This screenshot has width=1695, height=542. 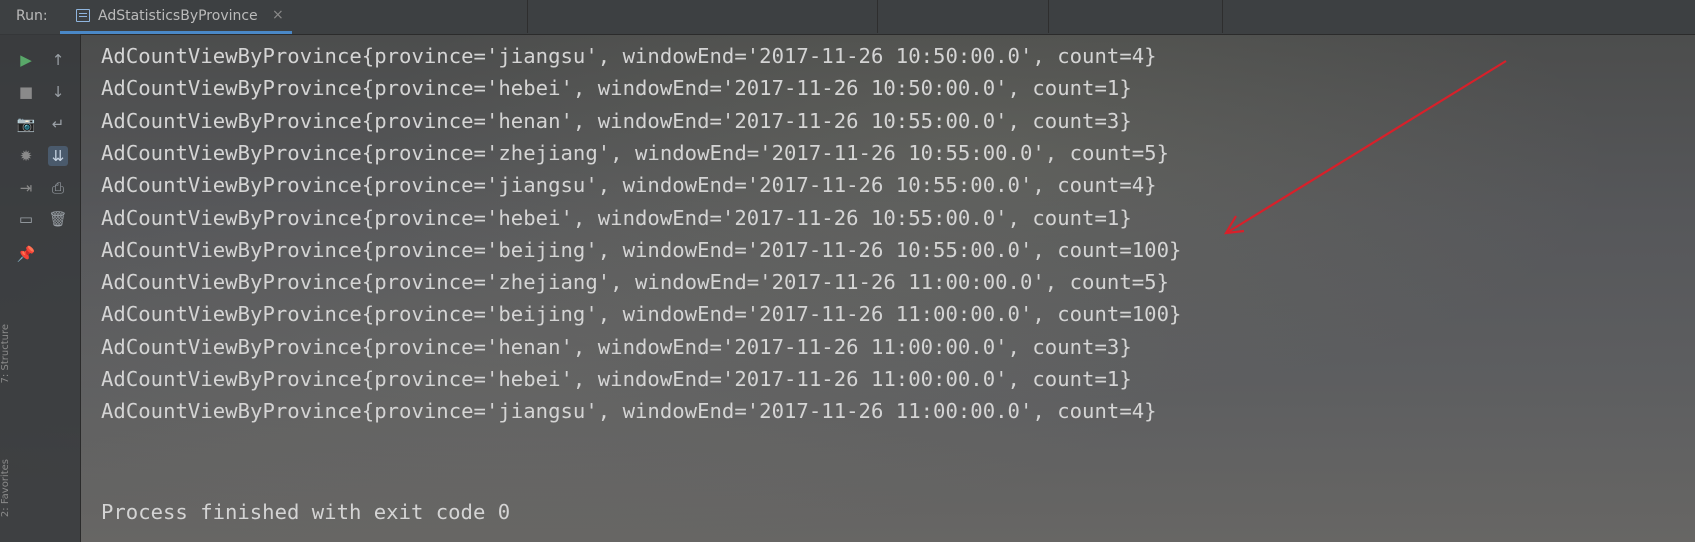 I want to click on annotation-arrow, so click(x=1365, y=147).